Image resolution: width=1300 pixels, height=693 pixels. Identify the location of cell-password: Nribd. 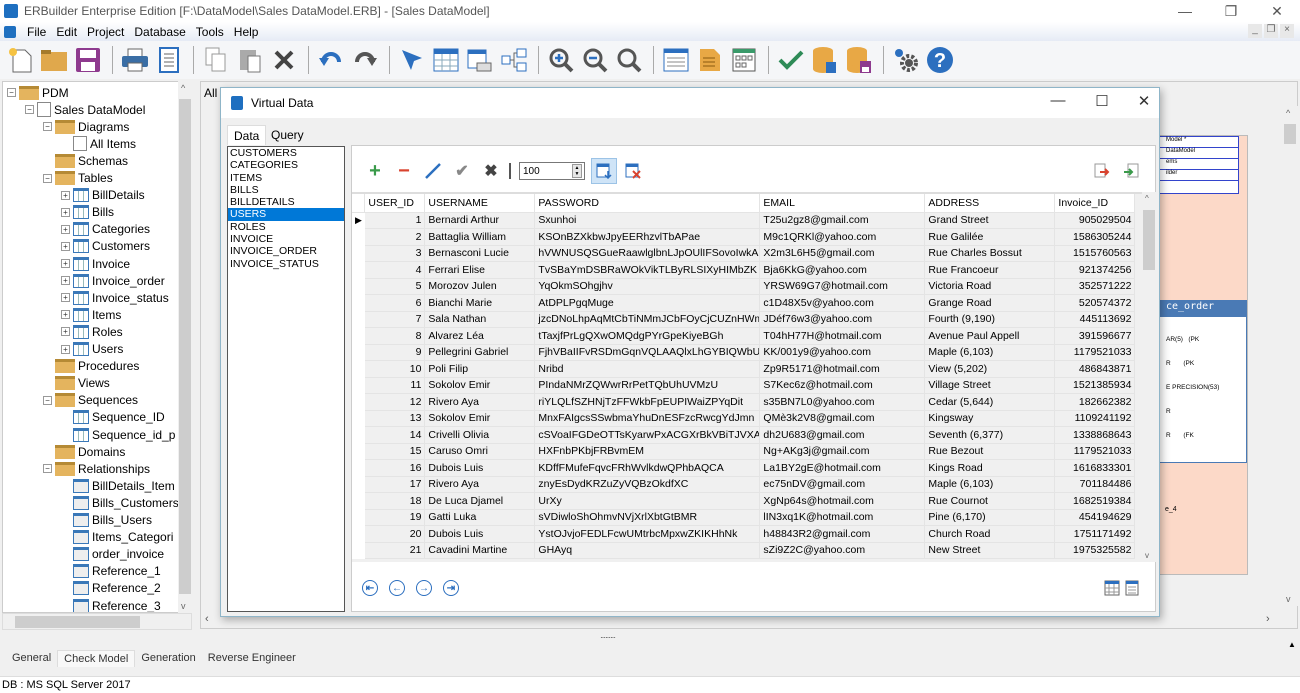
(647, 369).